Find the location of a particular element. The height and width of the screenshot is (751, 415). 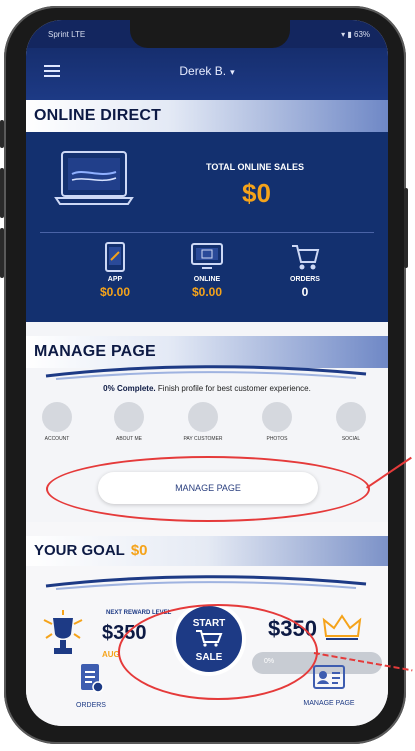

panel-divider is located at coordinates (207, 232).